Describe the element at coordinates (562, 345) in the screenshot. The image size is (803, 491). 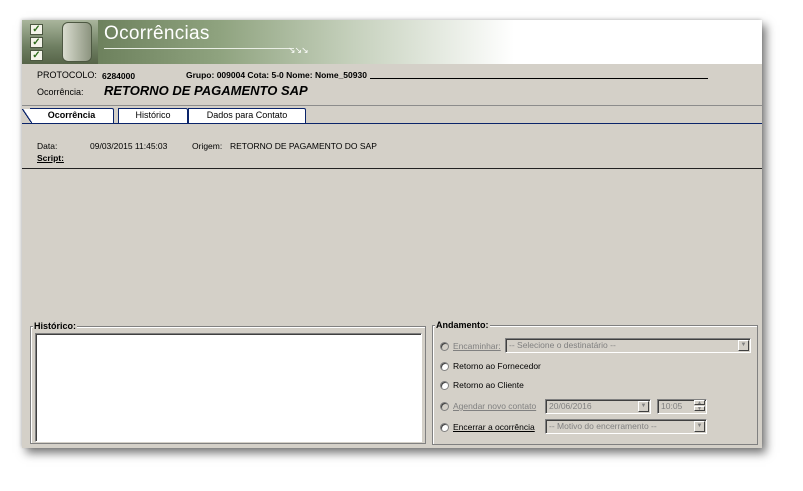
I see `recipient-select-value: -- Selecione o destinatário --` at that location.